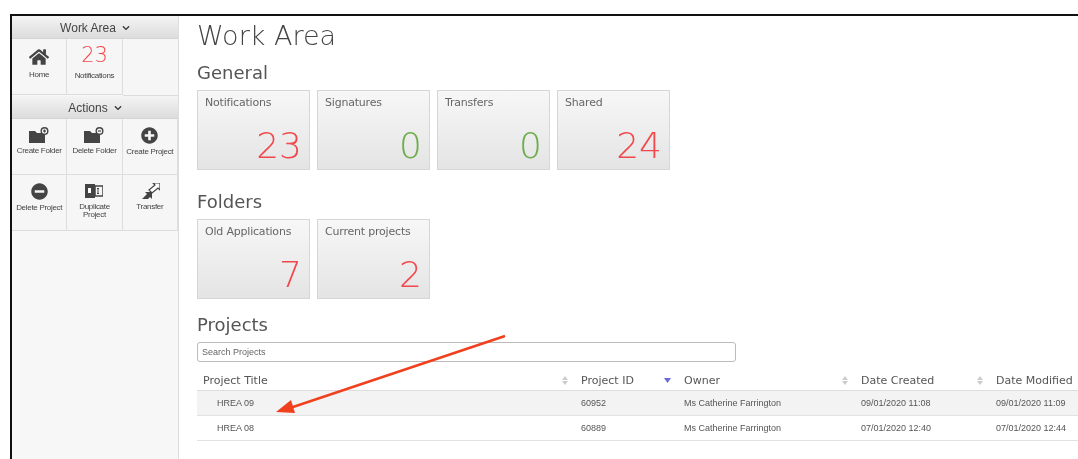 This screenshot has width=1078, height=459. What do you see at coordinates (1031, 428) in the screenshot?
I see `table-cell: 07/01/2020 12:44` at bounding box center [1031, 428].